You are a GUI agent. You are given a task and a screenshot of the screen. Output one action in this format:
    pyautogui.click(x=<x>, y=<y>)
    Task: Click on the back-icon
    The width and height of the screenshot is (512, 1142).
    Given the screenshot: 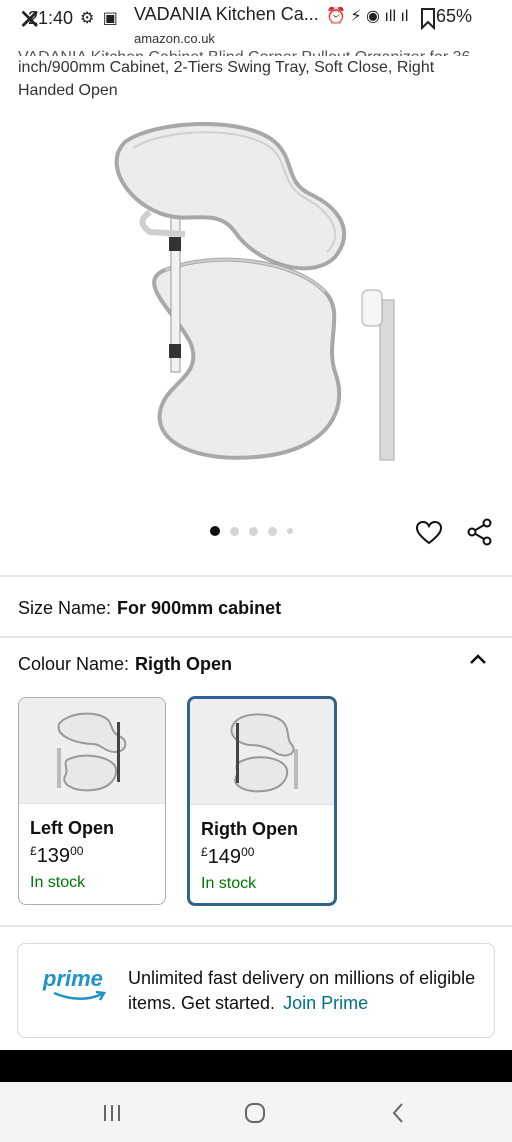 What is the action you would take?
    pyautogui.click(x=399, y=1113)
    